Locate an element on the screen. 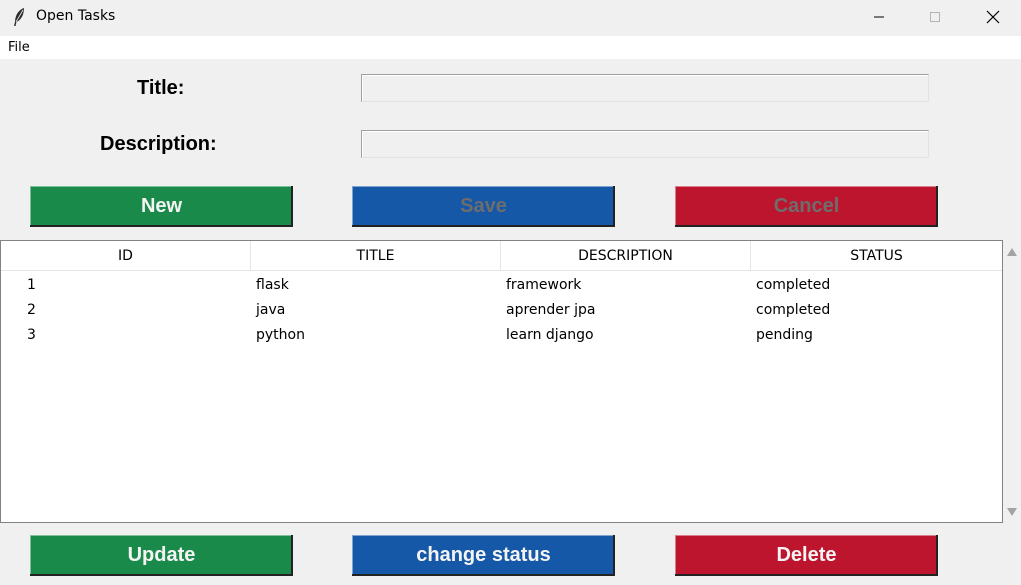 The width and height of the screenshot is (1021, 585). maximize-button is located at coordinates (935, 17).